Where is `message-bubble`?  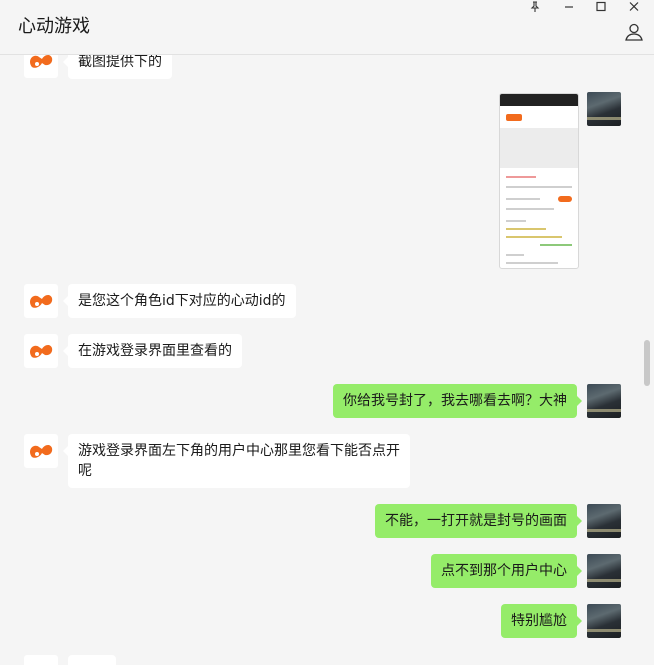 message-bubble is located at coordinates (92, 660).